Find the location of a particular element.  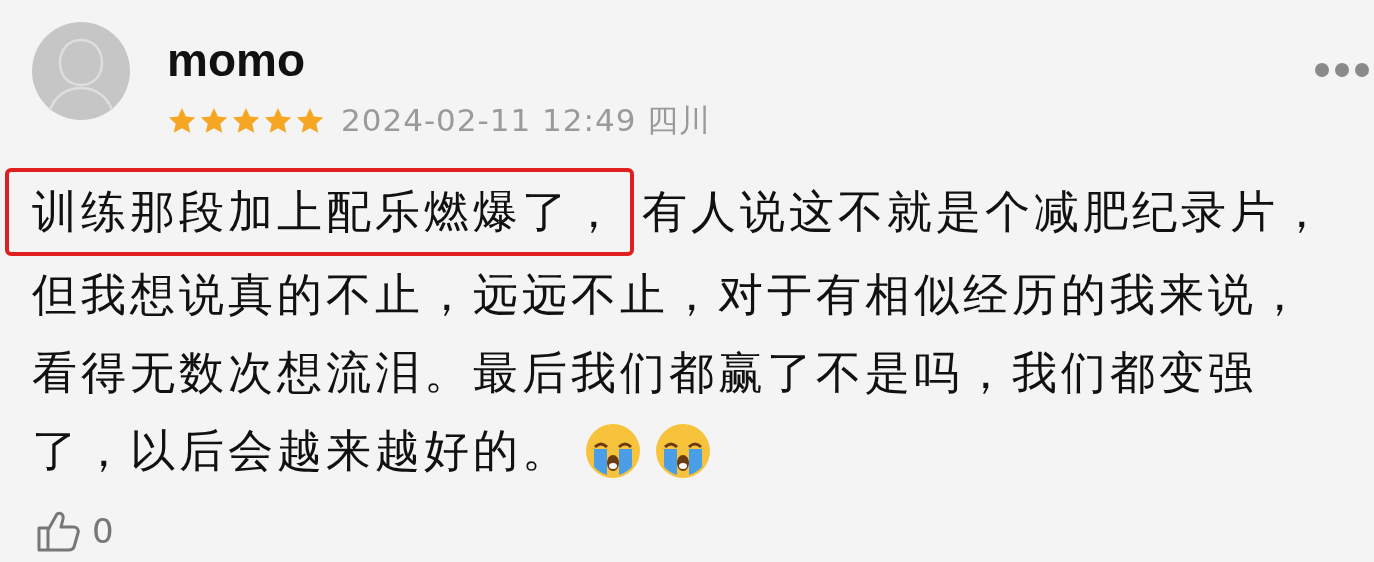

comment-text: 了，以后会越来越好的。 is located at coordinates (301, 451).